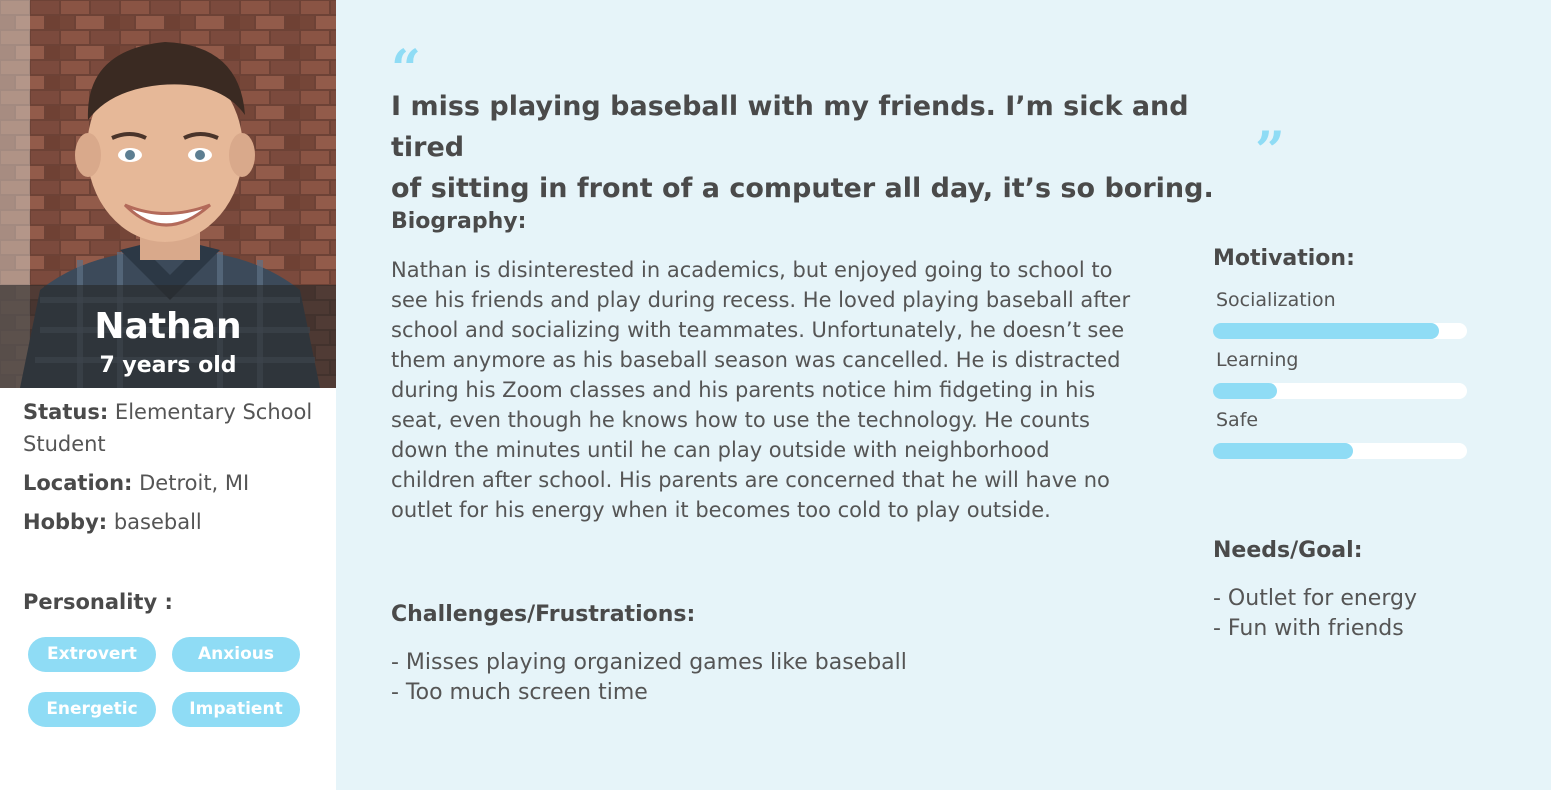 The image size is (1551, 790). I want to click on motivation-bar-socialization, so click(1340, 331).